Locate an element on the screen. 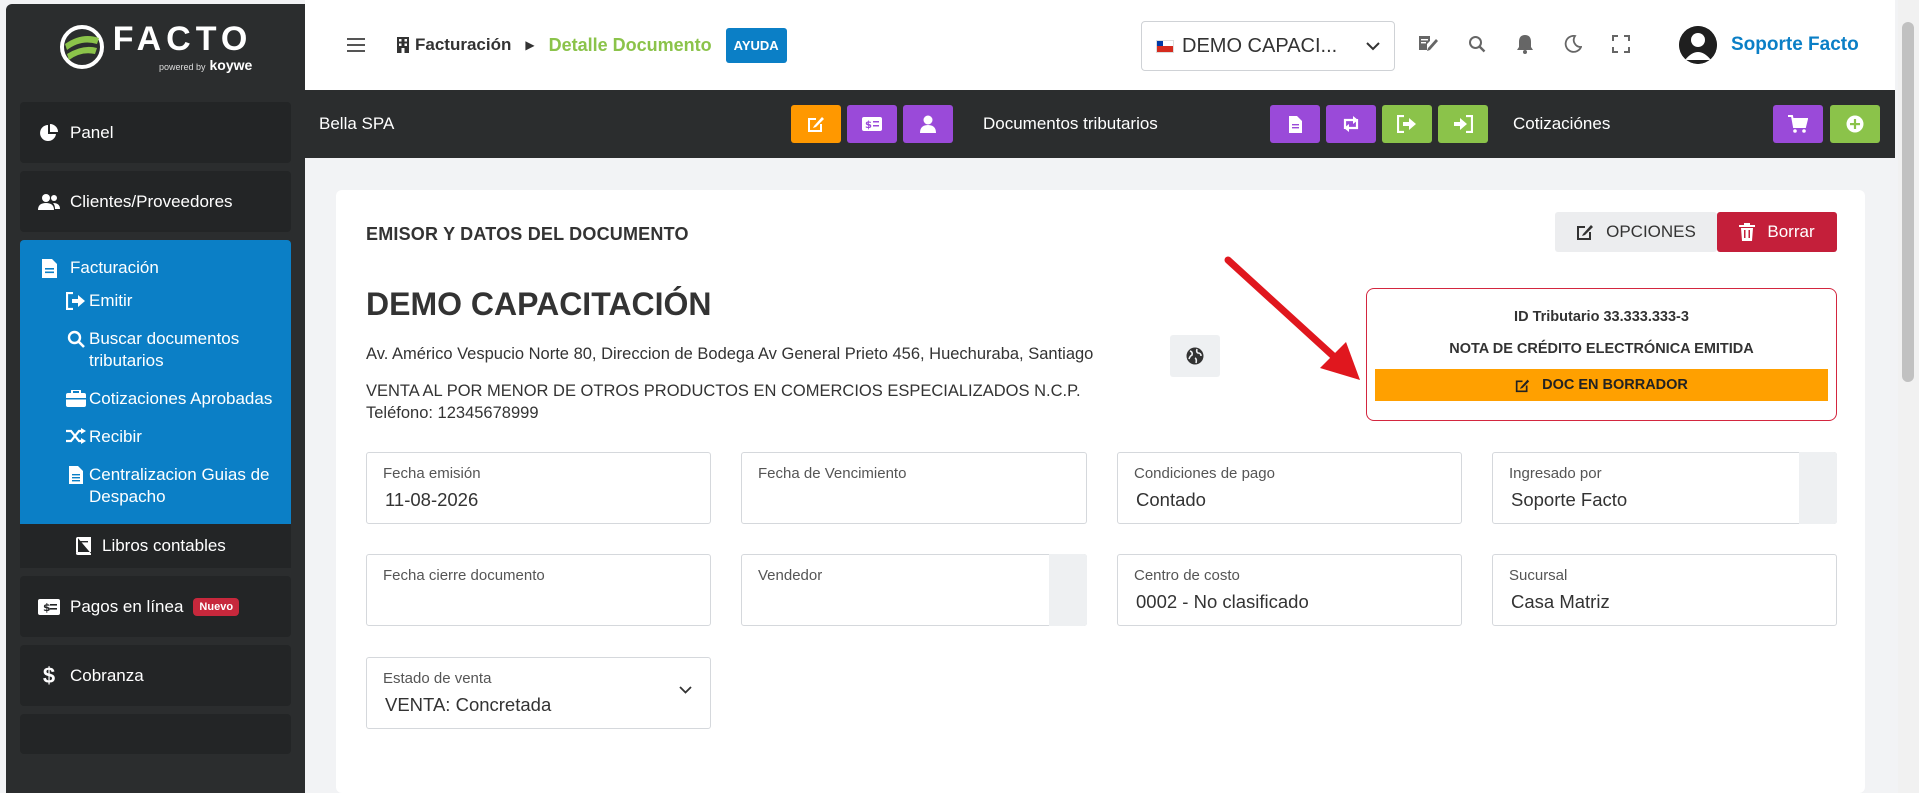 The height and width of the screenshot is (793, 1919). sidebar-item-label: Pagos en línea is located at coordinates (127, 606).